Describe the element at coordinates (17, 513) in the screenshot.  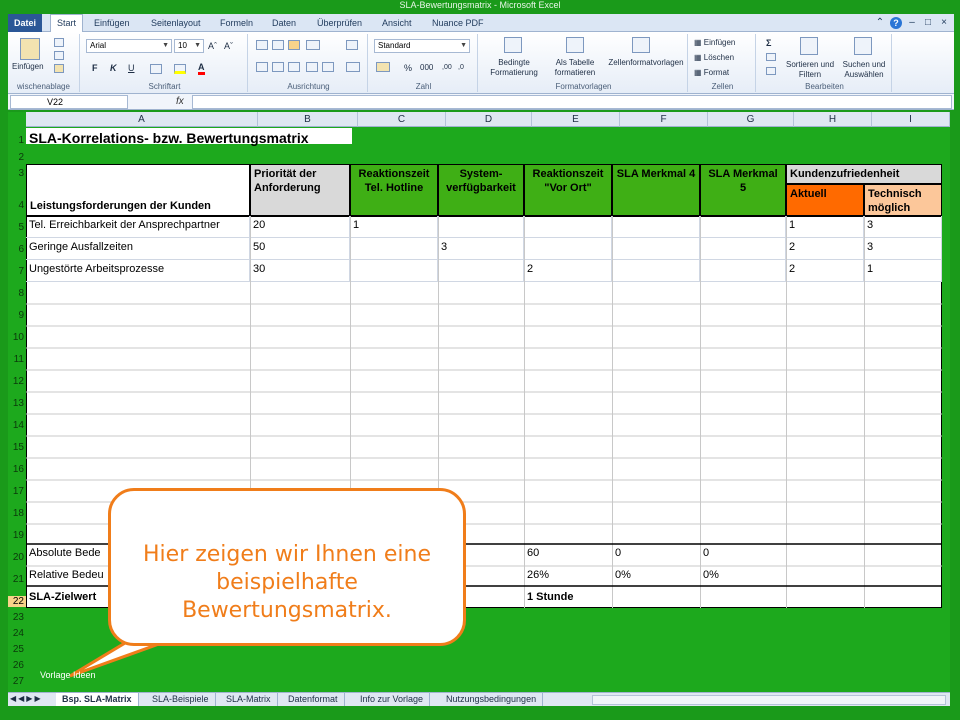
I see `row-header: 18` at that location.